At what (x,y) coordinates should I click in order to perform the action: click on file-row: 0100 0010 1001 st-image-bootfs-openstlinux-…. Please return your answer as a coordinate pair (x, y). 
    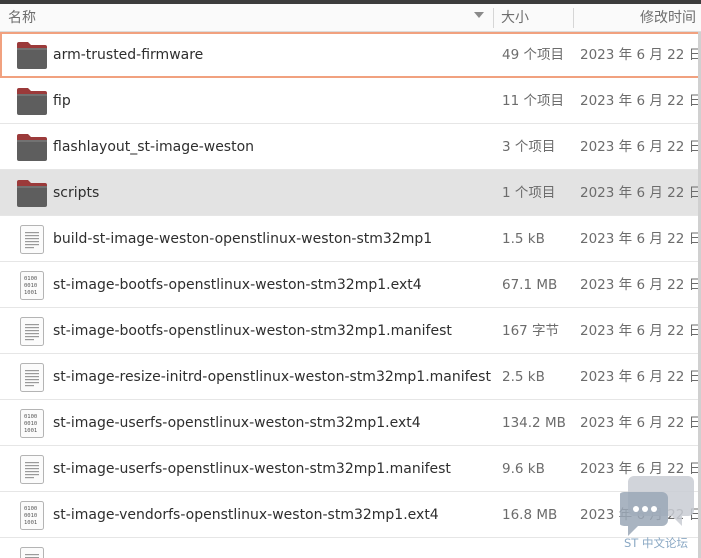
    Looking at the image, I should click on (350, 285).